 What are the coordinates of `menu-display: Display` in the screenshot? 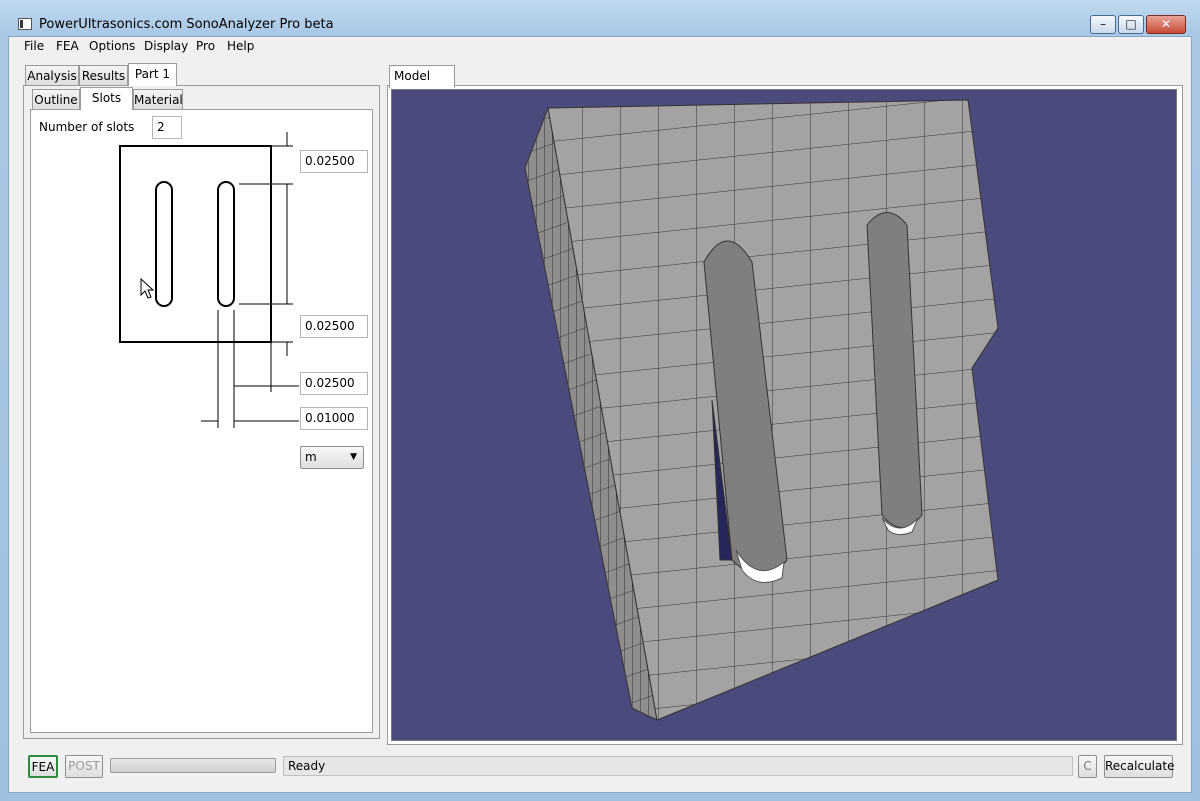 It's located at (166, 46).